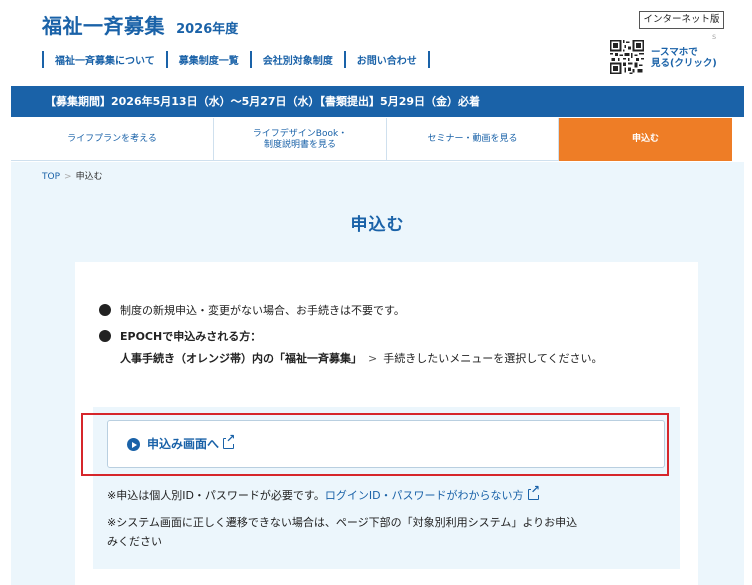 Image resolution: width=752 pixels, height=585 pixels. What do you see at coordinates (386, 444) in the screenshot?
I see `apply-screen-button: 申込み画面へ` at bounding box center [386, 444].